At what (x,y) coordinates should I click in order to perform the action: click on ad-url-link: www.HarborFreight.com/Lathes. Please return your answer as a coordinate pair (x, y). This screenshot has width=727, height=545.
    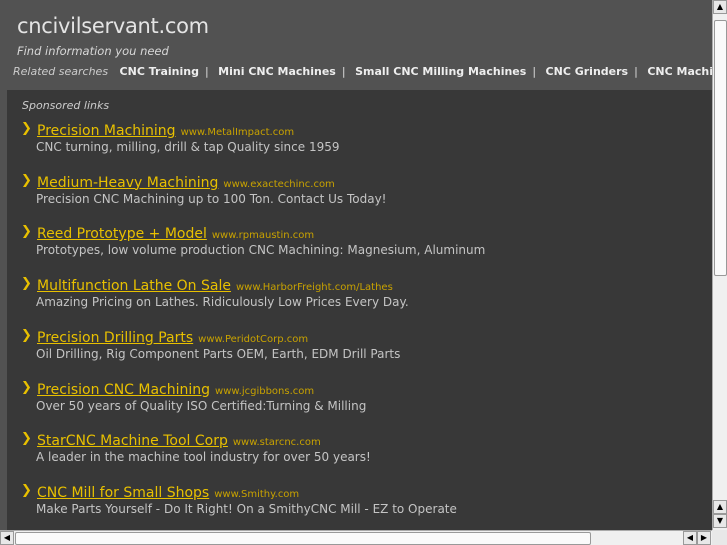
    Looking at the image, I should click on (314, 287).